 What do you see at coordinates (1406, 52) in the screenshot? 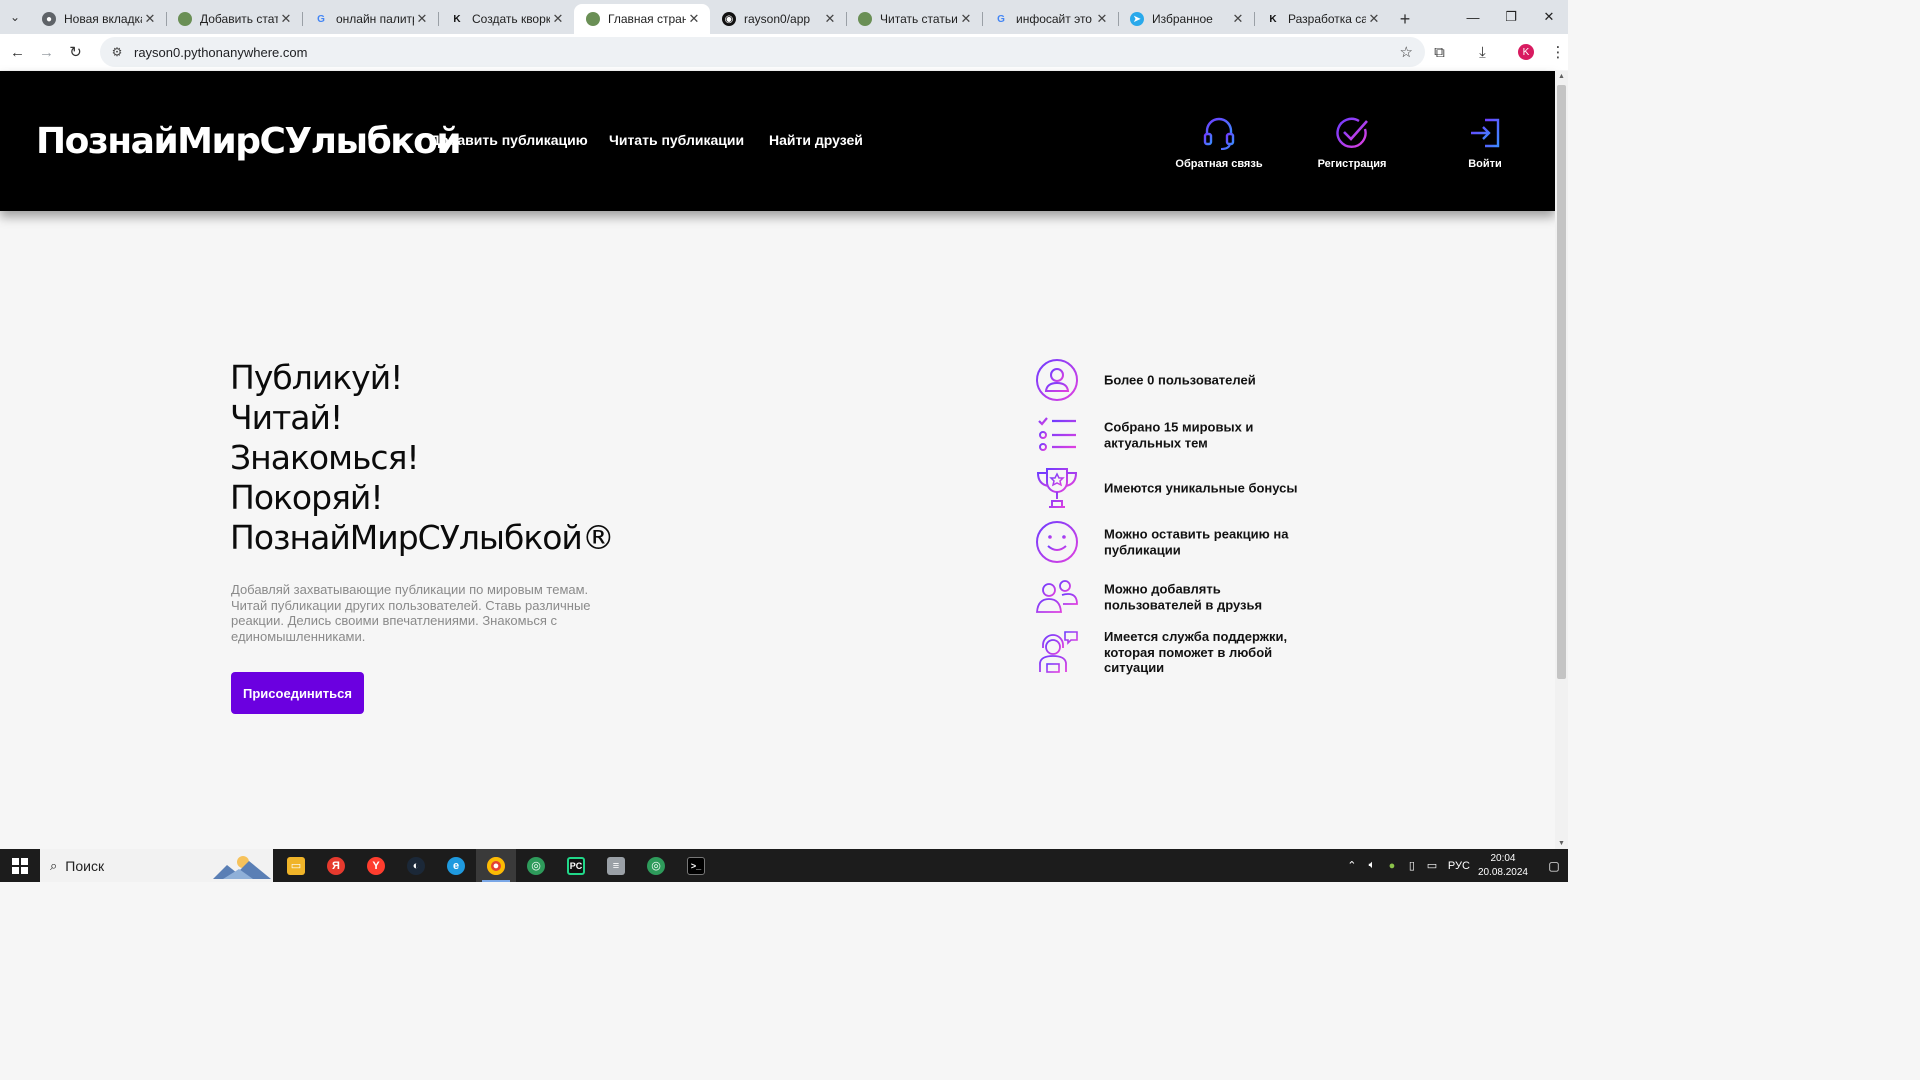
I see `bookmark-star-icon: ☆` at bounding box center [1406, 52].